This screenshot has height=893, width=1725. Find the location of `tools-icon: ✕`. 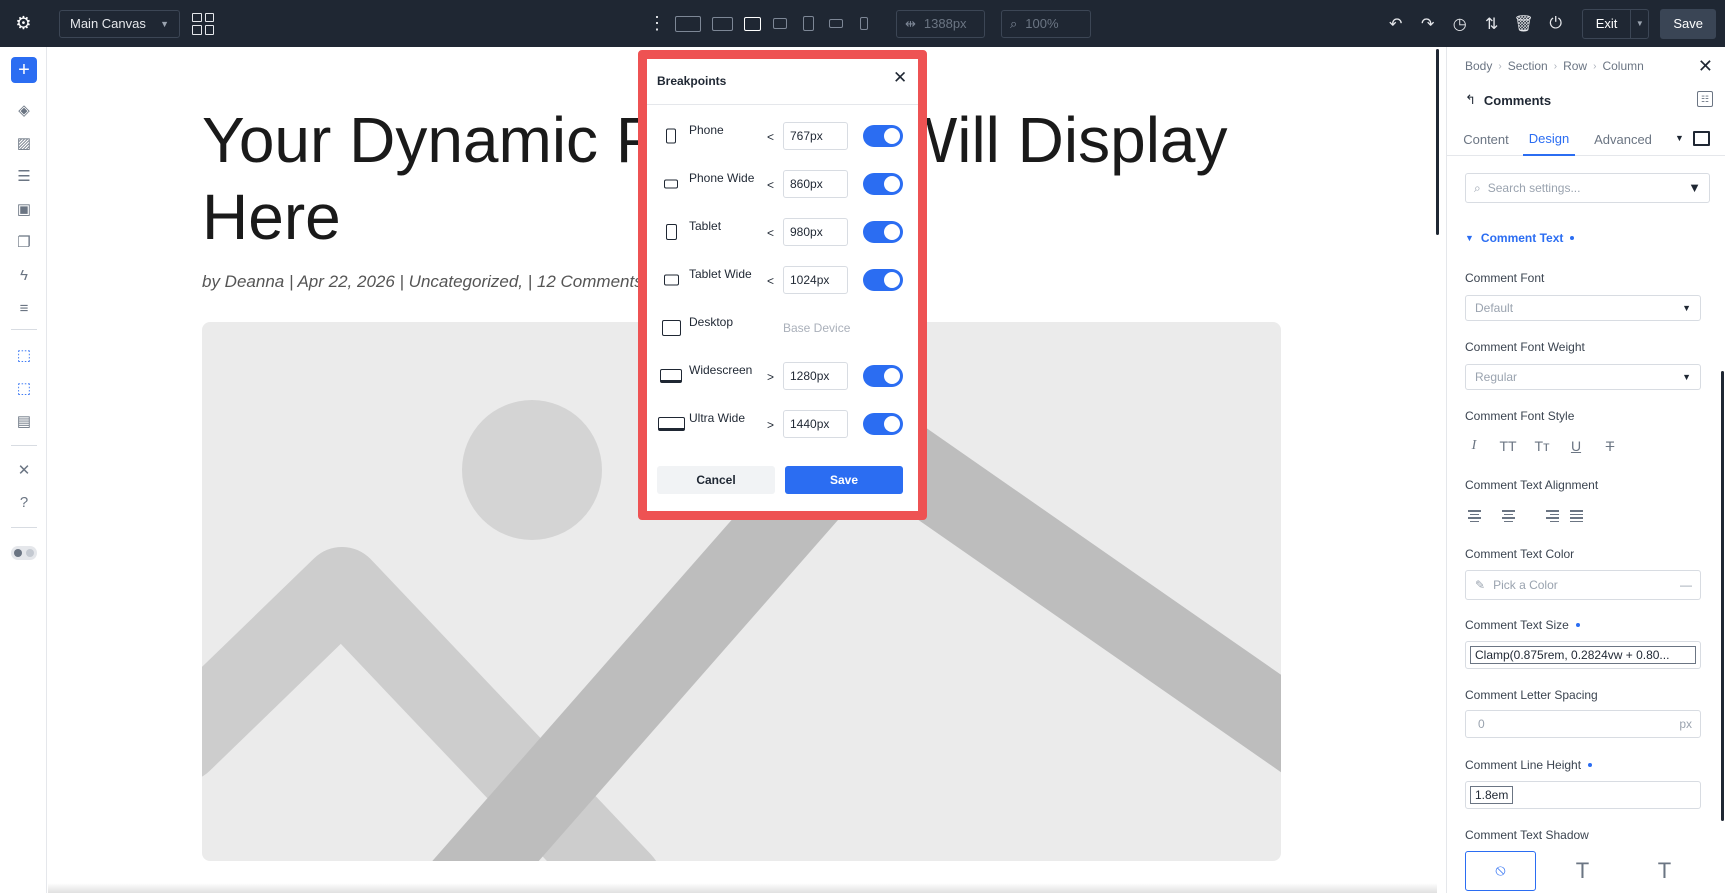

tools-icon: ✕ is located at coordinates (24, 470).